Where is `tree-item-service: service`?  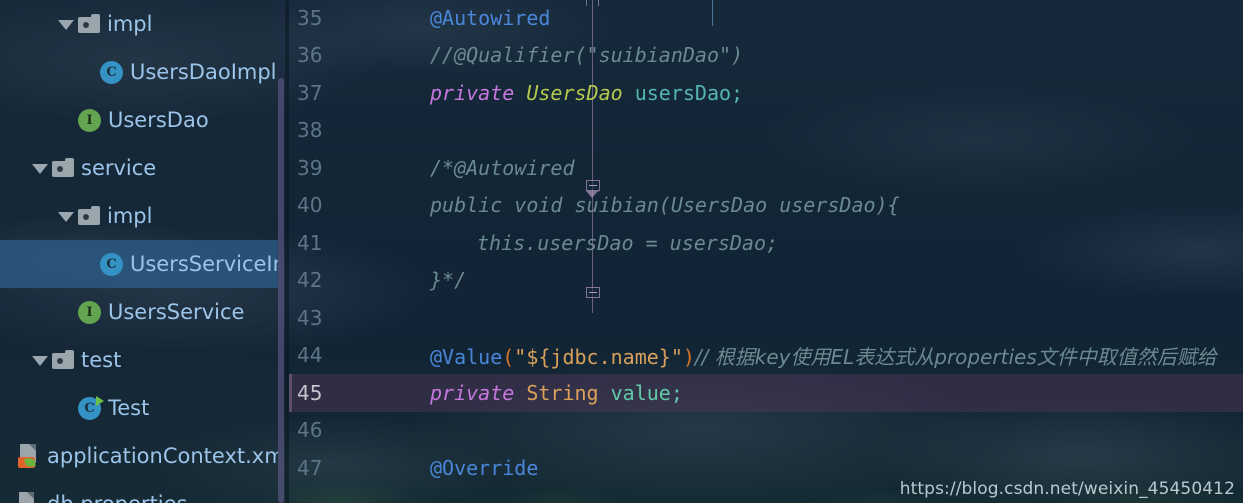
tree-item-service: service is located at coordinates (139, 168).